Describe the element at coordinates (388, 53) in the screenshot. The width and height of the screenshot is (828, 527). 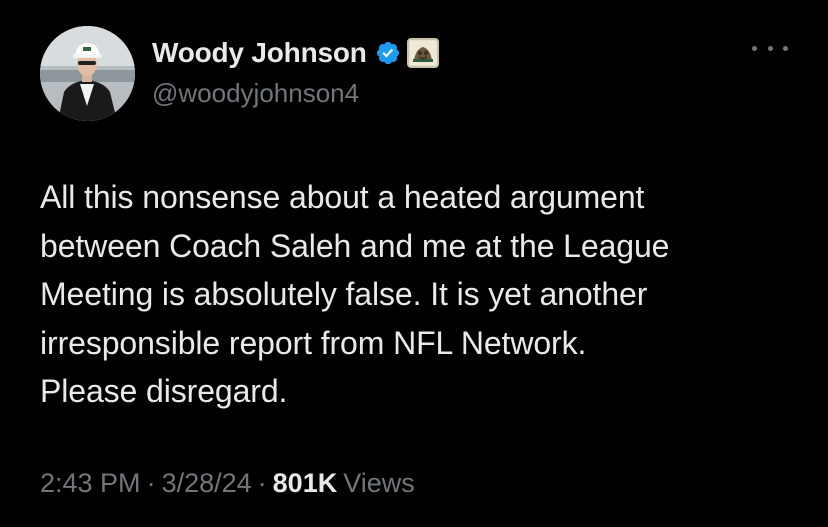
I see `verified-badge-icon` at that location.